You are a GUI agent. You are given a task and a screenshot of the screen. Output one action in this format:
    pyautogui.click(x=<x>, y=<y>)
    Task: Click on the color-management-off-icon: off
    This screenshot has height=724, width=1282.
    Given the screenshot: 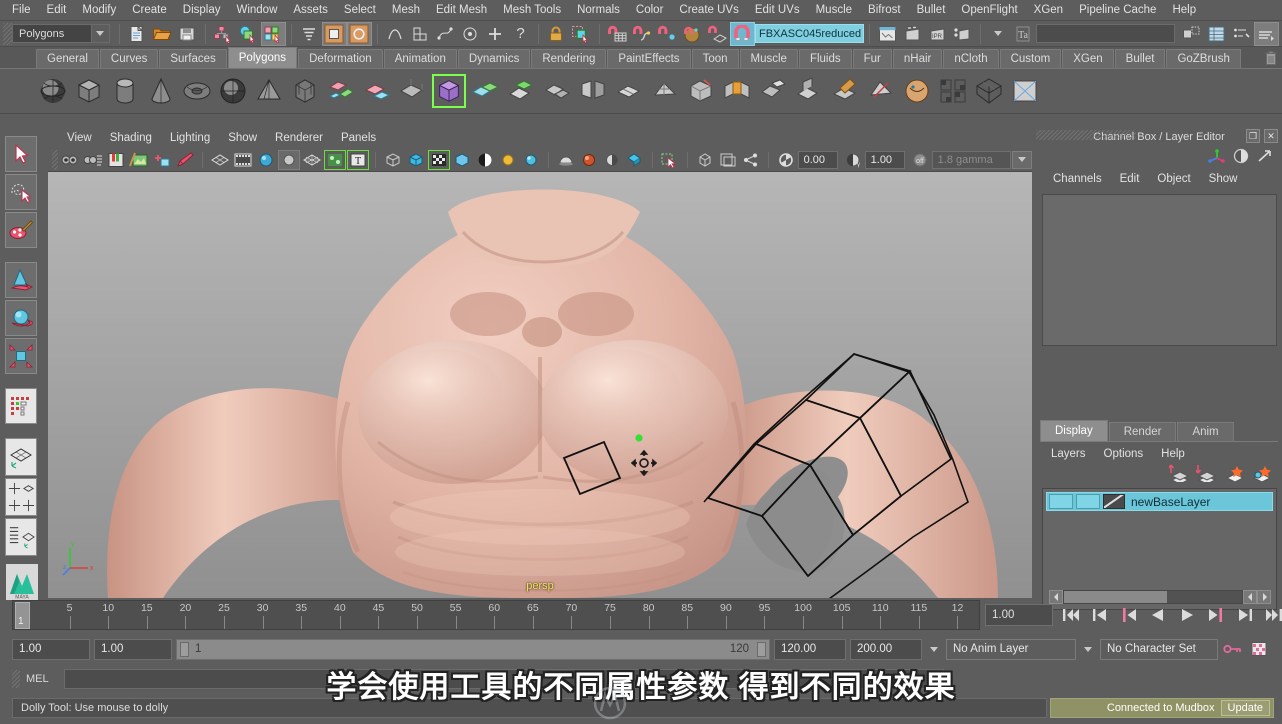 What is the action you would take?
    pyautogui.click(x=920, y=160)
    